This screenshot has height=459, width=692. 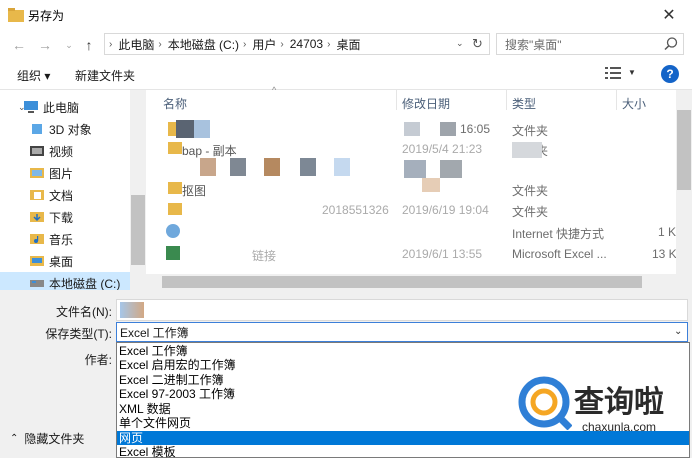 What do you see at coordinates (37, 283) in the screenshot?
I see `drive-icon` at bounding box center [37, 283].